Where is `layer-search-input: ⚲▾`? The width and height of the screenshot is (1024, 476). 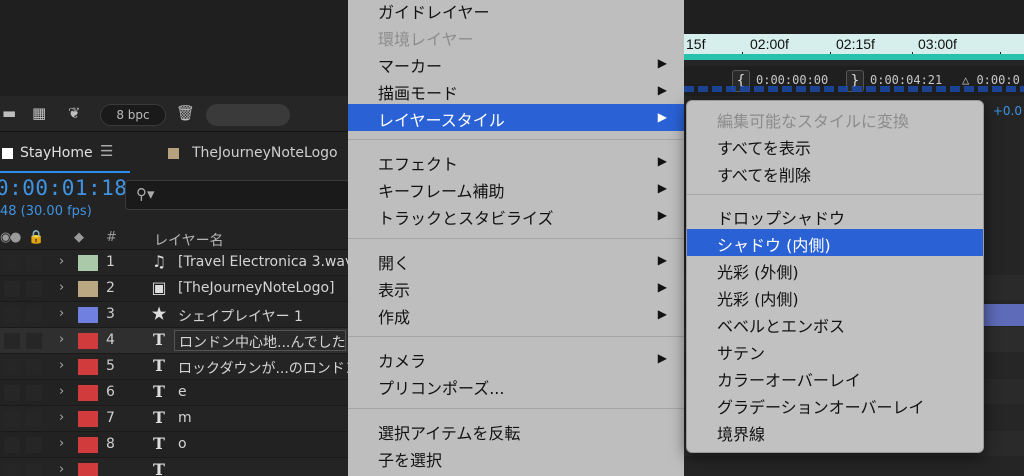 layer-search-input: ⚲▾ is located at coordinates (237, 195).